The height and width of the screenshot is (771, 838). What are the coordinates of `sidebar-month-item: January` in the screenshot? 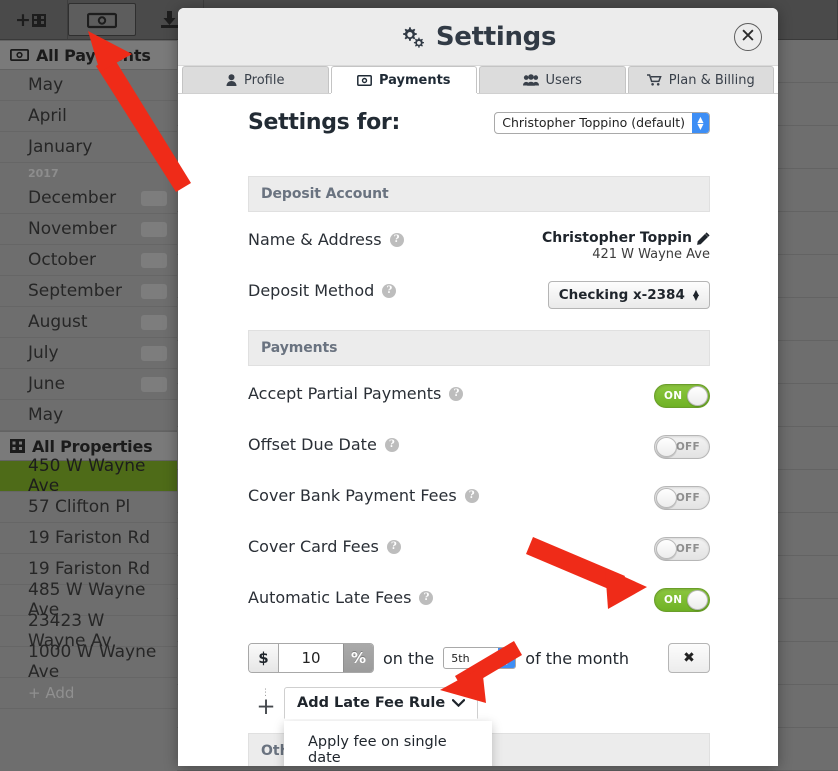 It's located at (88, 147).